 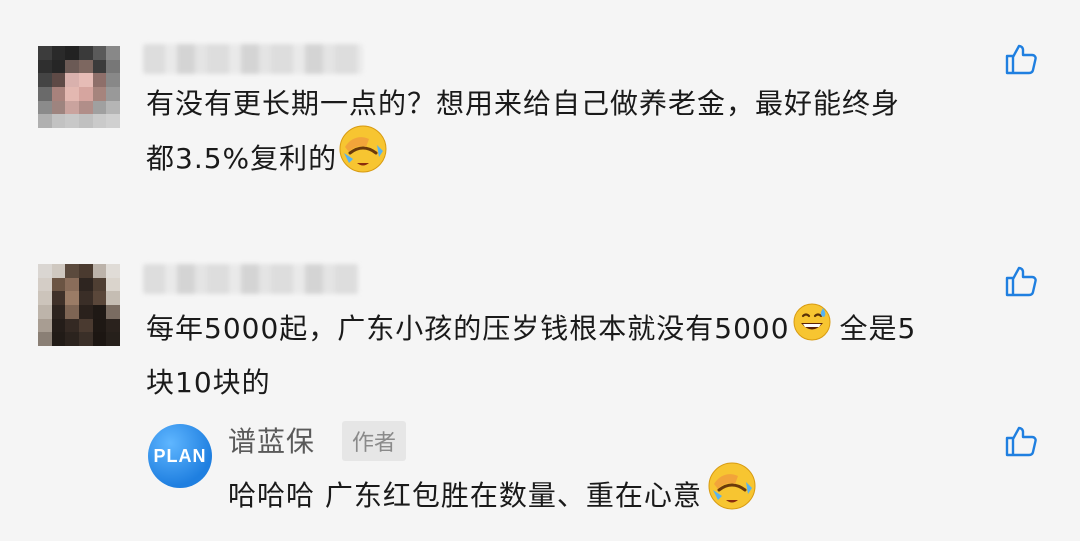 I want to click on reply-text: 哈哈哈 广东红包胜在数量、重在心意, so click(x=493, y=495).